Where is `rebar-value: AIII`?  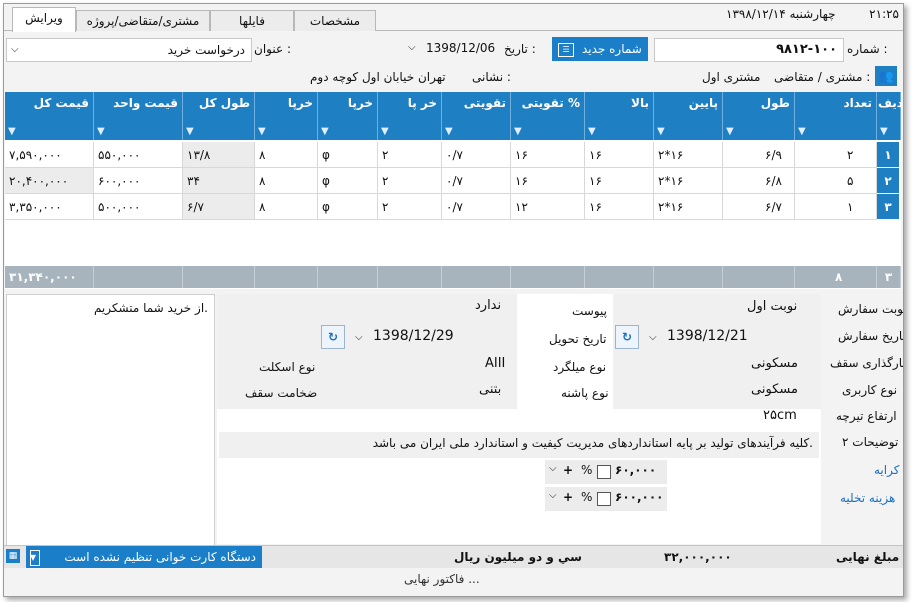 rebar-value: AIII is located at coordinates (495, 363).